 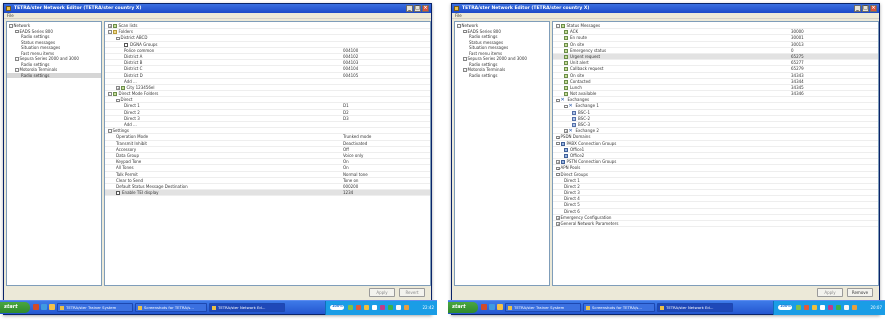 What do you see at coordinates (126, 100) in the screenshot?
I see `row-label: Direct` at bounding box center [126, 100].